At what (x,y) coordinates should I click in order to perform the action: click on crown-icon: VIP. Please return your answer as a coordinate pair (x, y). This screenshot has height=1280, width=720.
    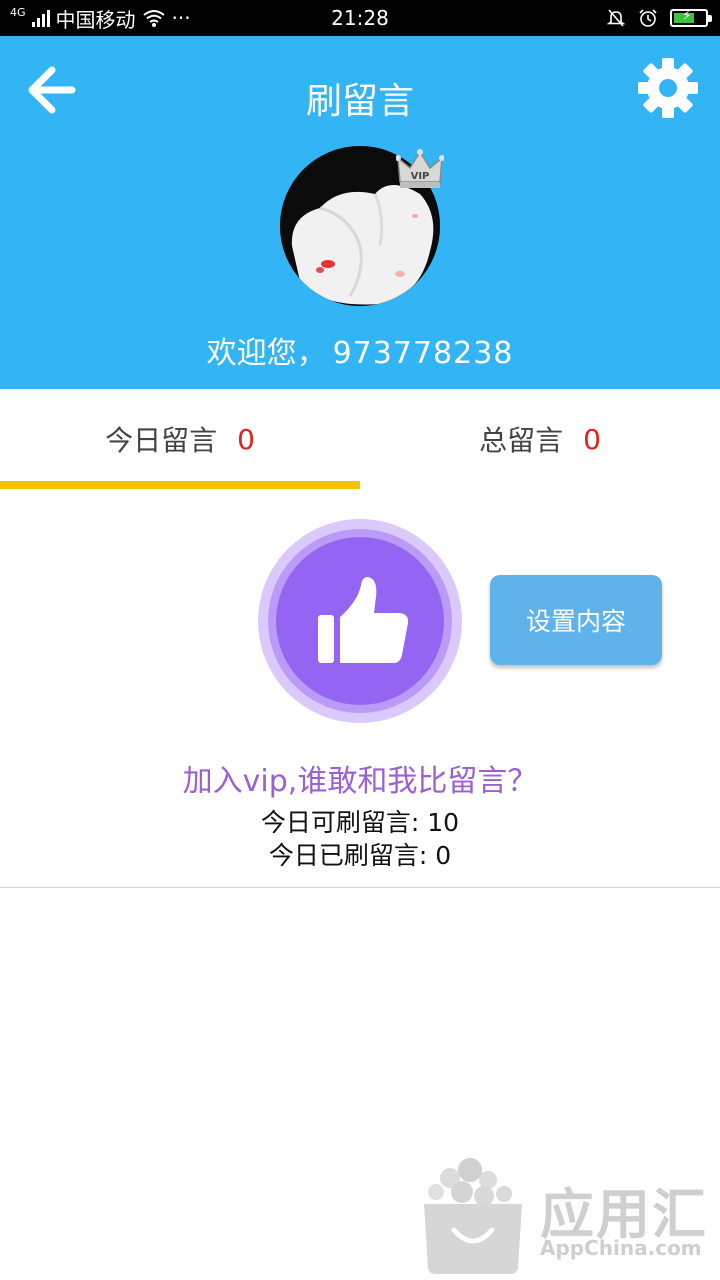
    Looking at the image, I should click on (420, 168).